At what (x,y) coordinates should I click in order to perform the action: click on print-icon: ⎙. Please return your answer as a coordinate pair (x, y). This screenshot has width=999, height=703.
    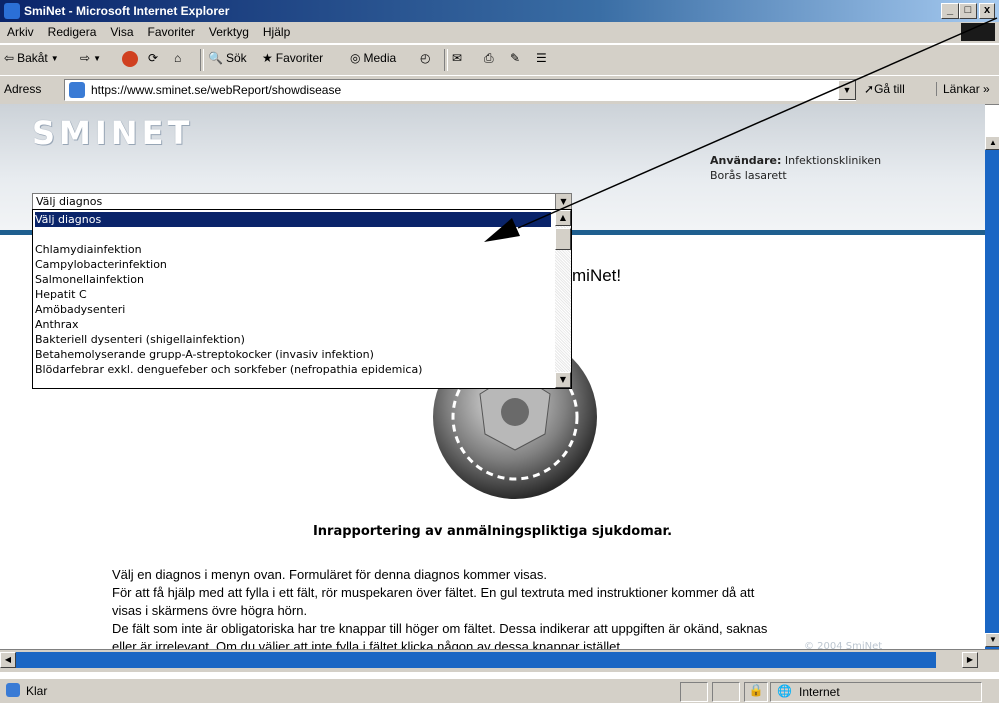
    Looking at the image, I should click on (489, 58).